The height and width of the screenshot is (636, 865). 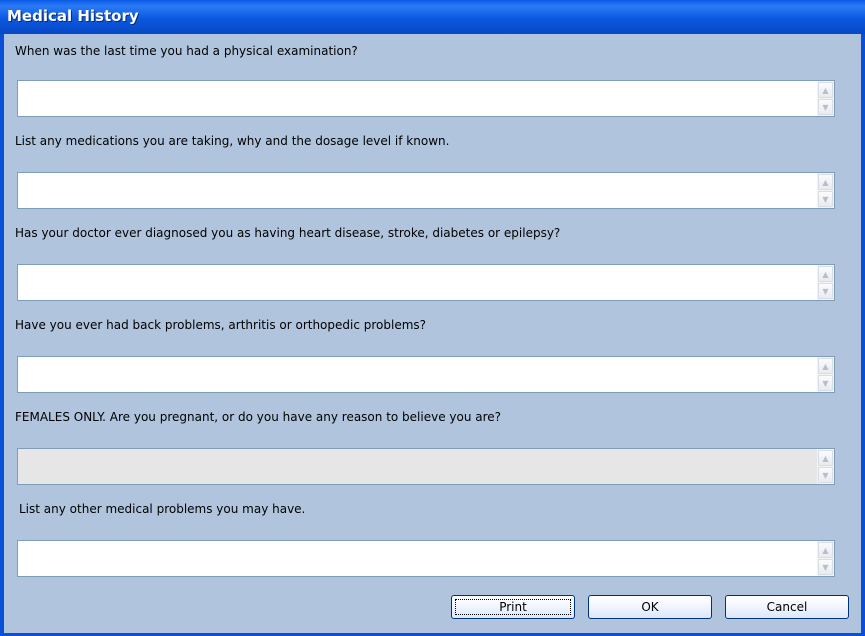 I want to click on window-title: Medical History, so click(x=73, y=16).